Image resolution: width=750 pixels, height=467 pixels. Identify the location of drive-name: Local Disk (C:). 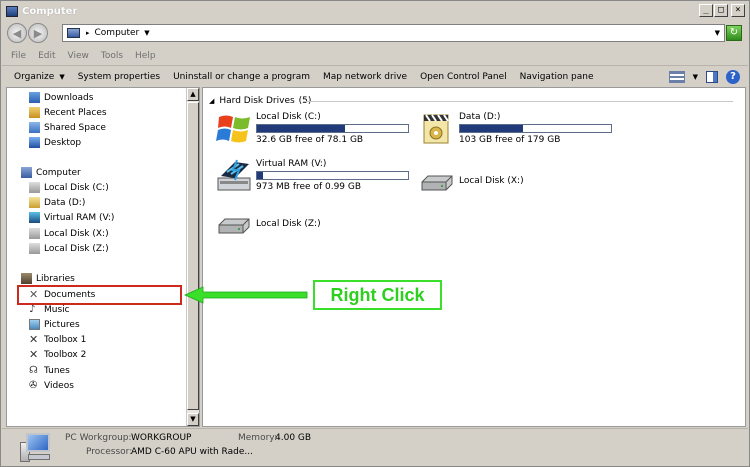
(288, 117).